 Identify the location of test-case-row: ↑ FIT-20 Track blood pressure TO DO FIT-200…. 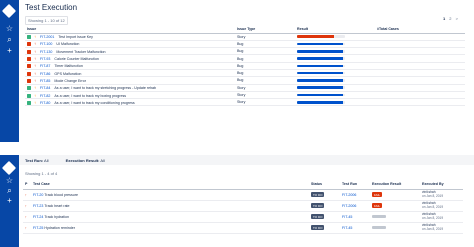
(243, 195).